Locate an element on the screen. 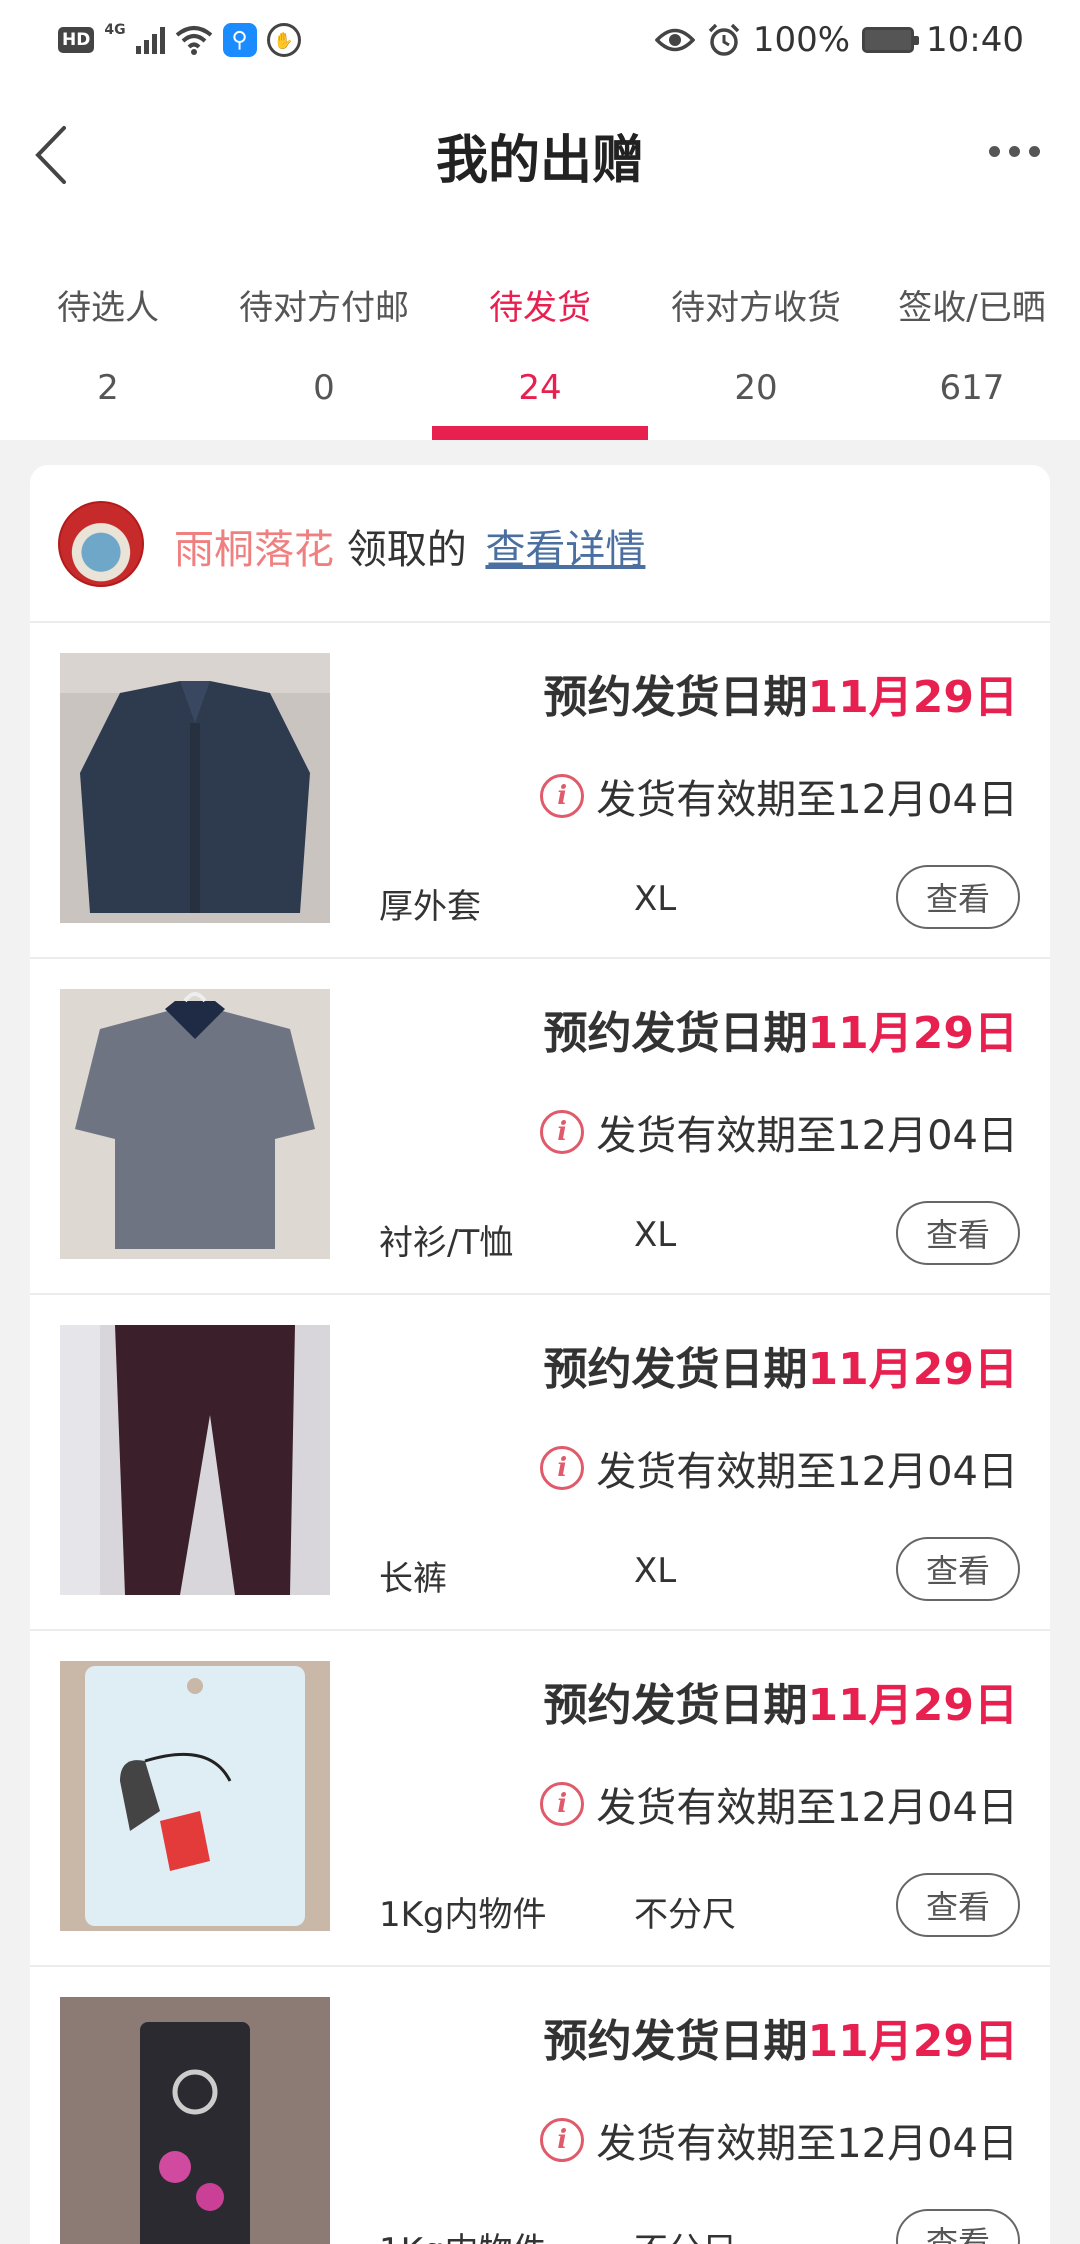 The height and width of the screenshot is (2244, 1080). status-right: 100% 10:40 is located at coordinates (839, 40).